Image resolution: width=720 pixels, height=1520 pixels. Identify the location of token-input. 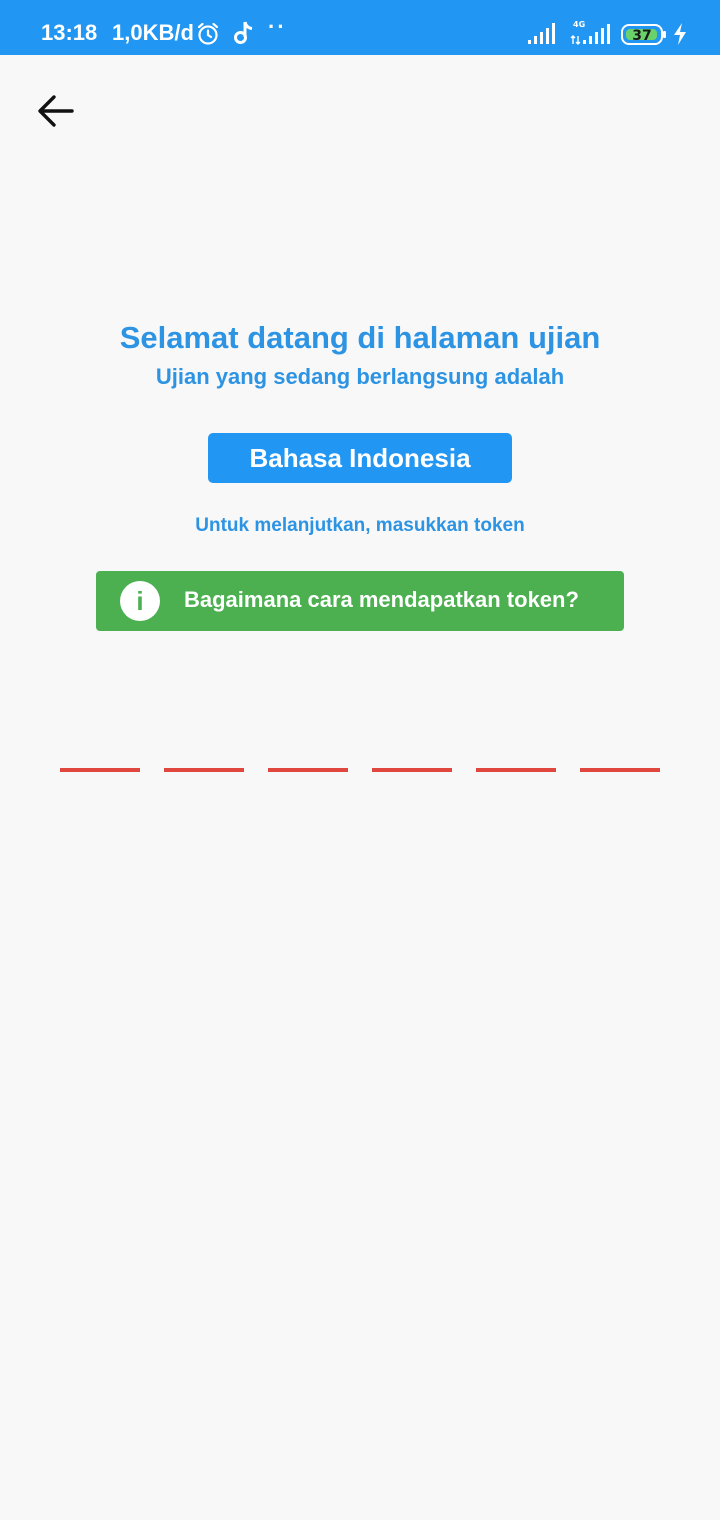
(360, 756).